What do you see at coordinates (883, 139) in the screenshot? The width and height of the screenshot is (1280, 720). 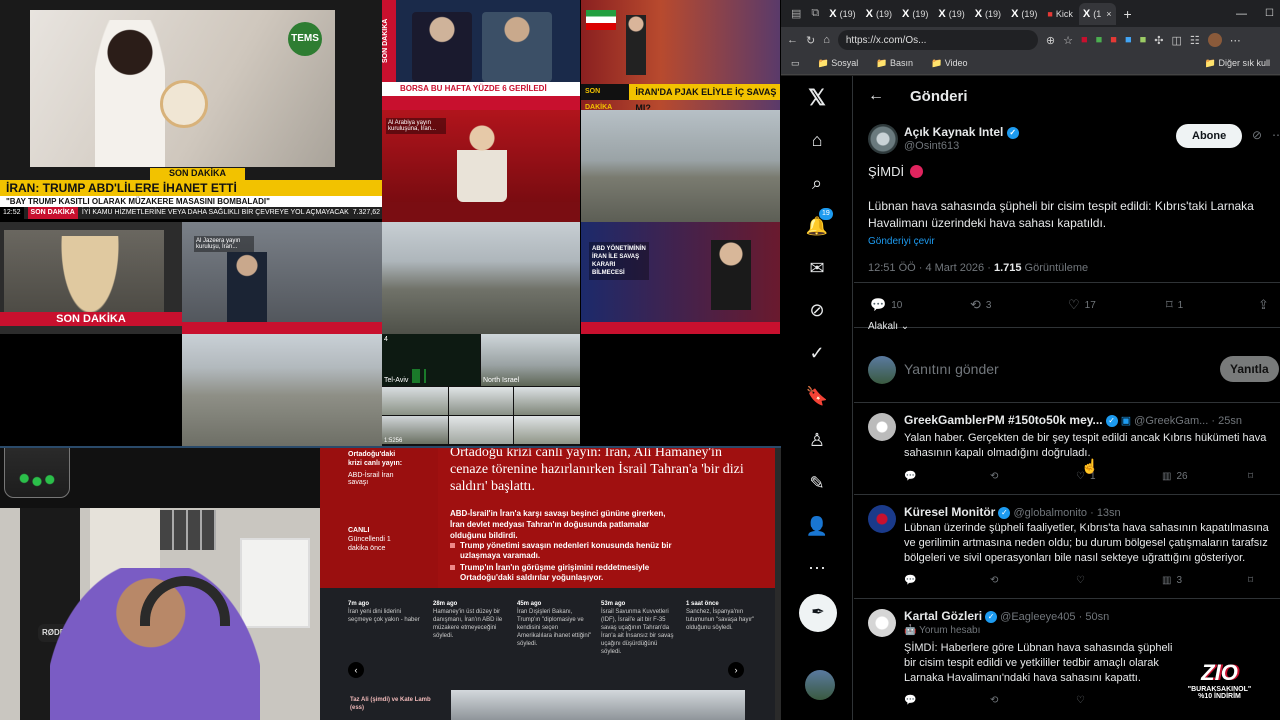 I see `author-avatar` at bounding box center [883, 139].